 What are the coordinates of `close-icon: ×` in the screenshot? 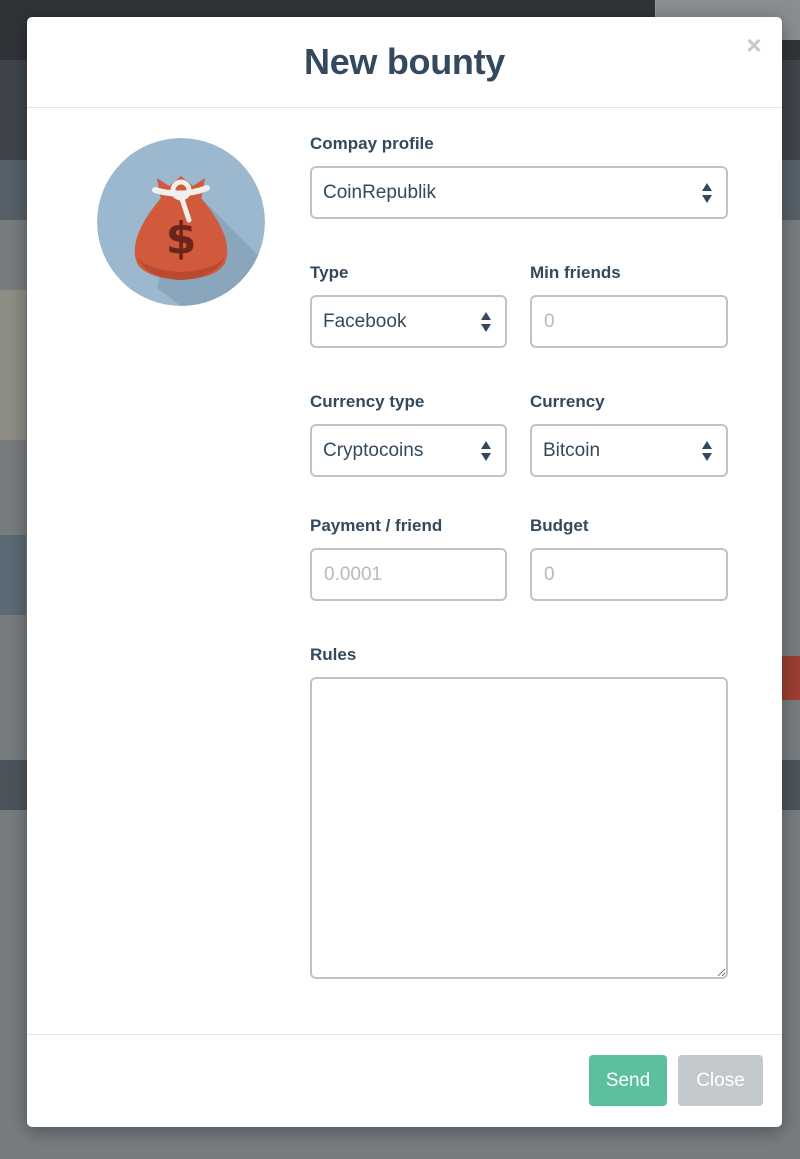 It's located at (754, 45).